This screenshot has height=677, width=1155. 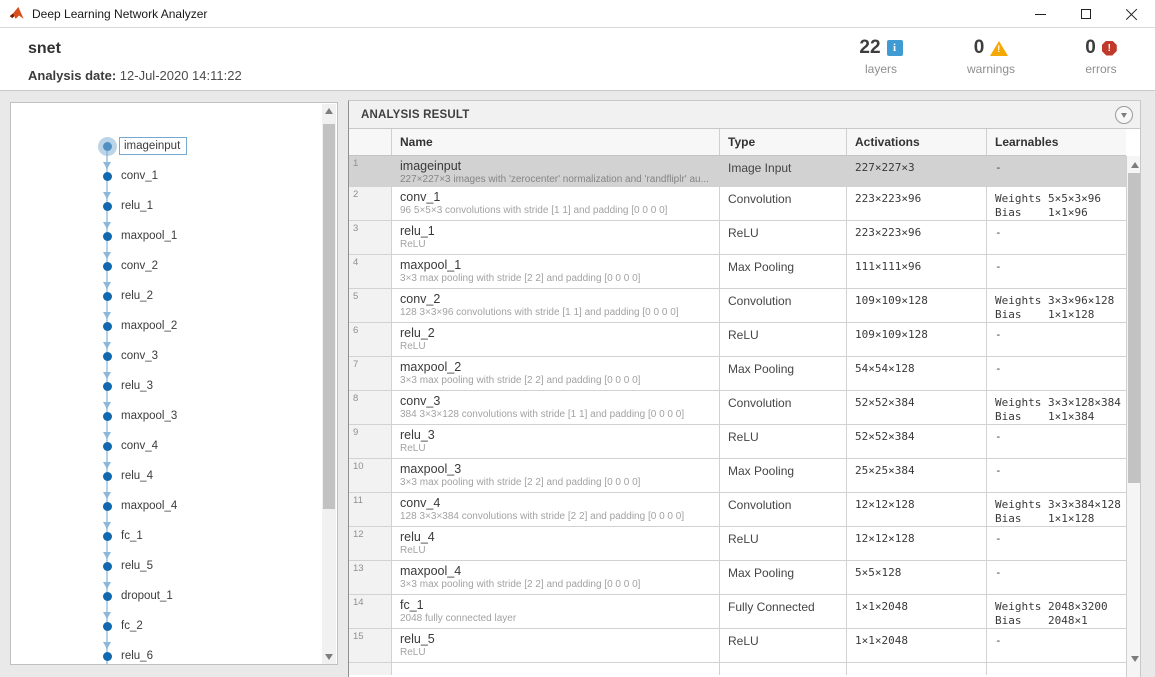 I want to click on error-icon, so click(x=1109, y=48).